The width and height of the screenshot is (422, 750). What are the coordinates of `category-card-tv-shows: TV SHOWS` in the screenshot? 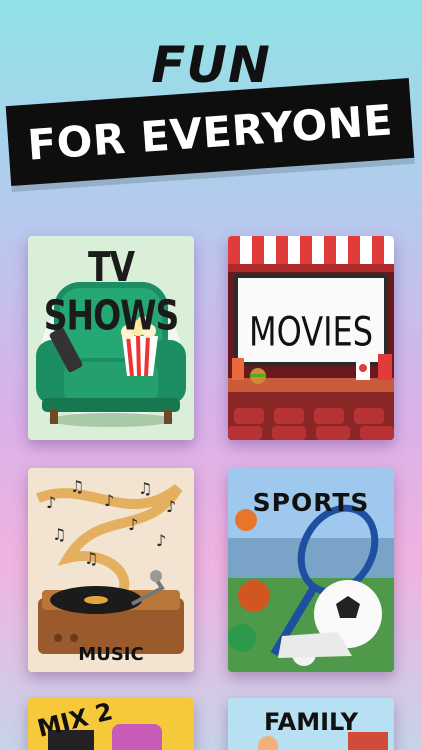 It's located at (111, 338).